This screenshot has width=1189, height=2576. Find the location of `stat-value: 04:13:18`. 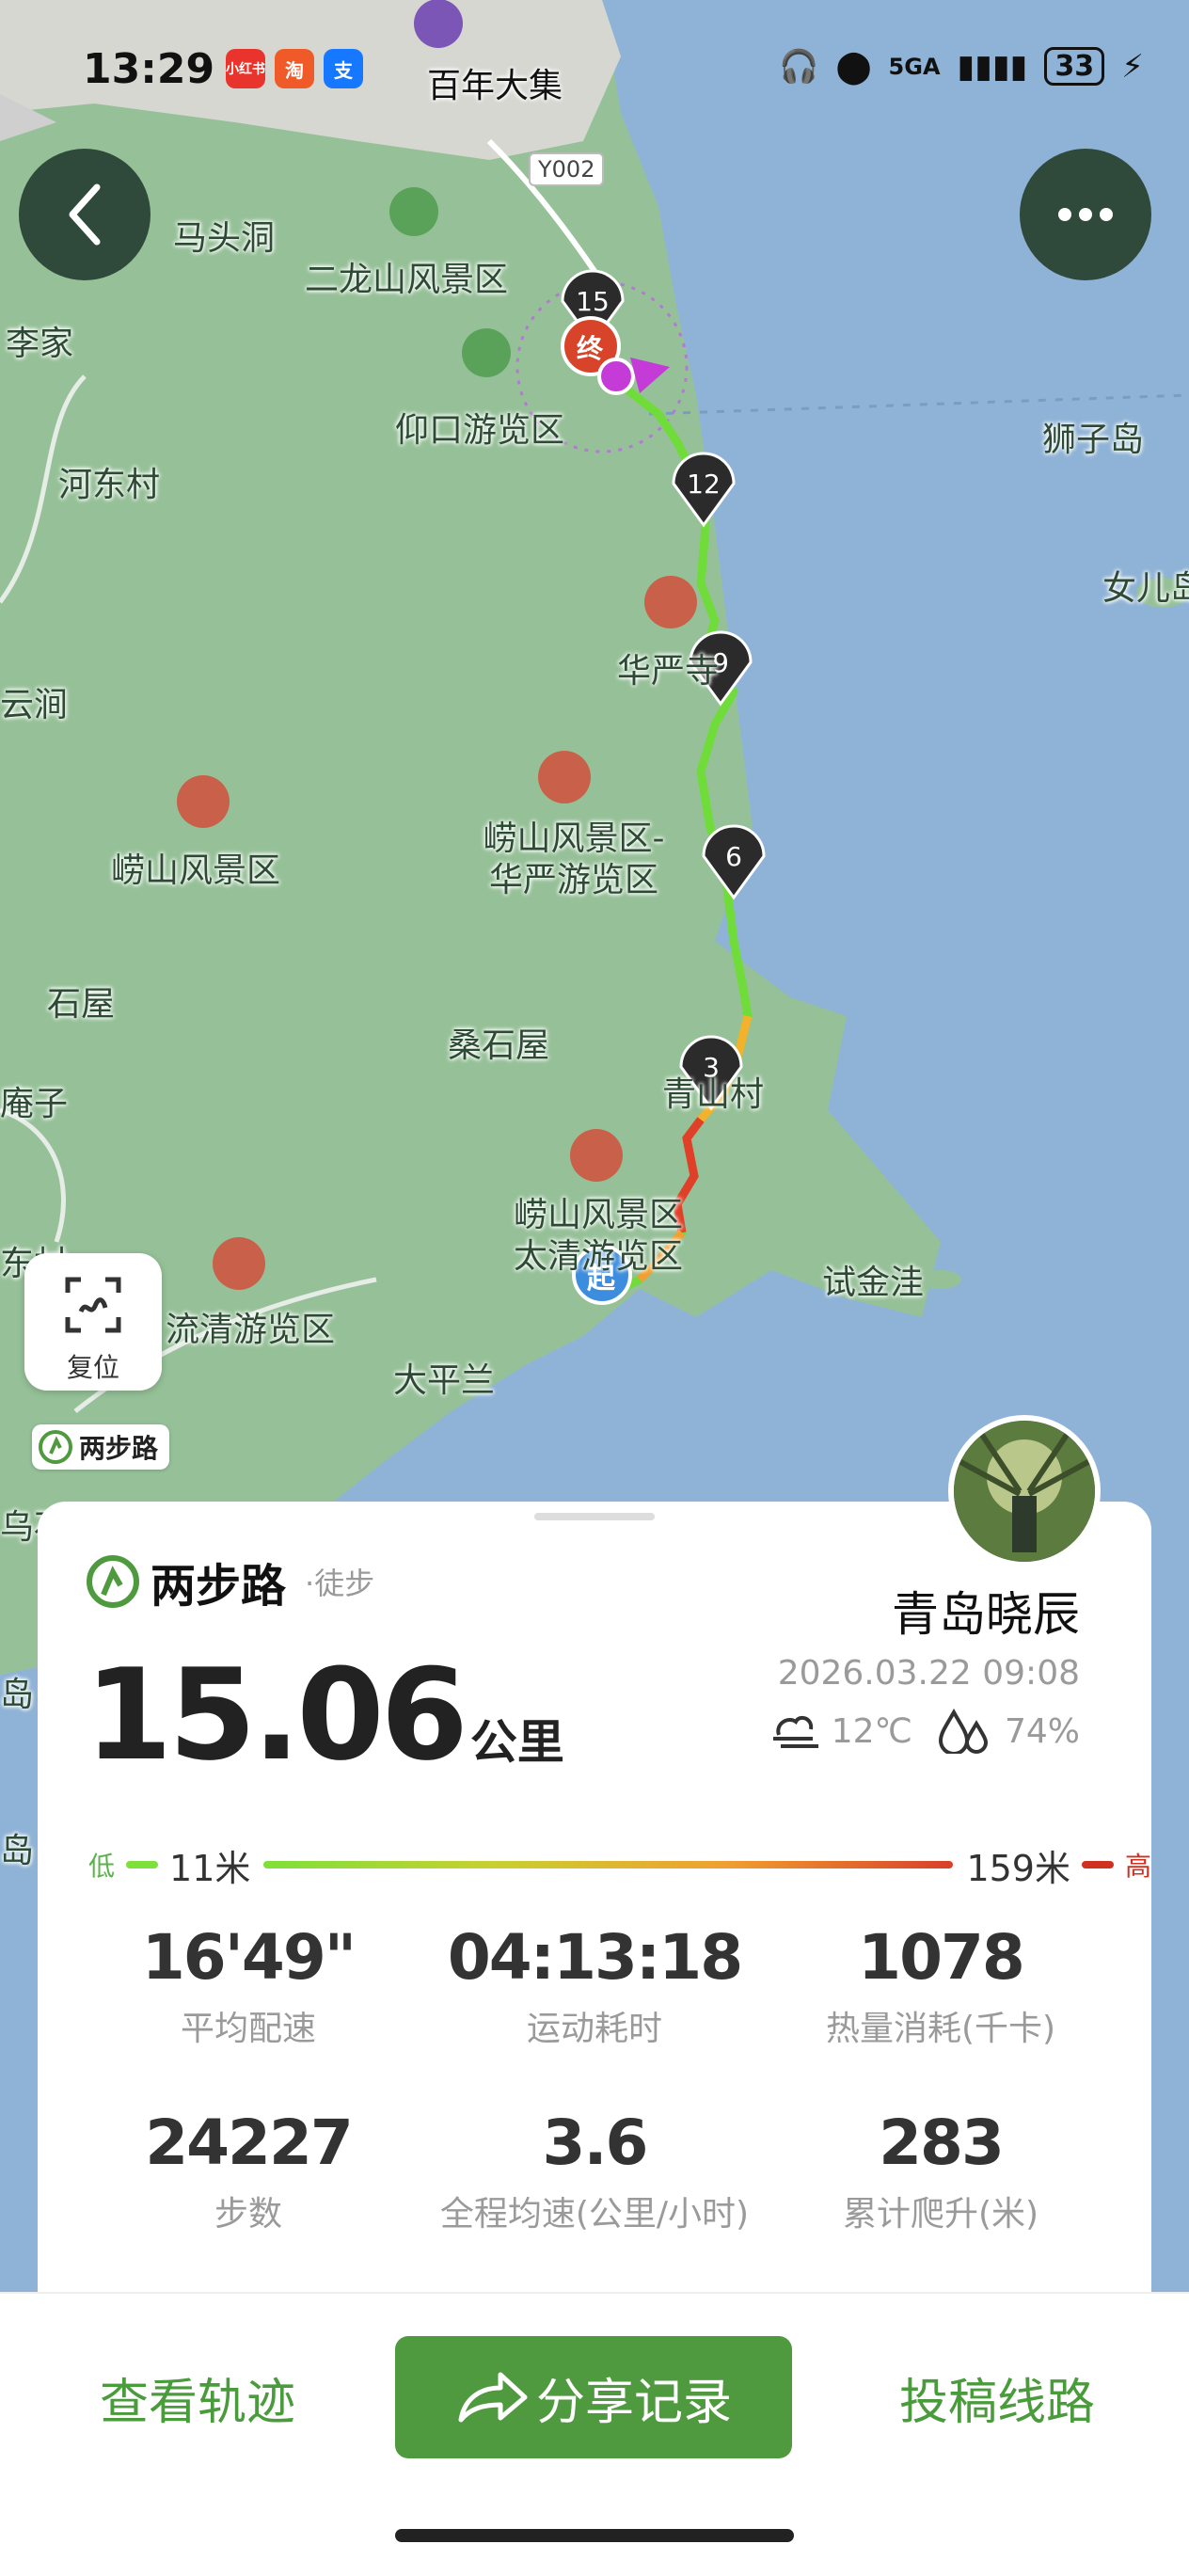

stat-value: 04:13:18 is located at coordinates (595, 1957).